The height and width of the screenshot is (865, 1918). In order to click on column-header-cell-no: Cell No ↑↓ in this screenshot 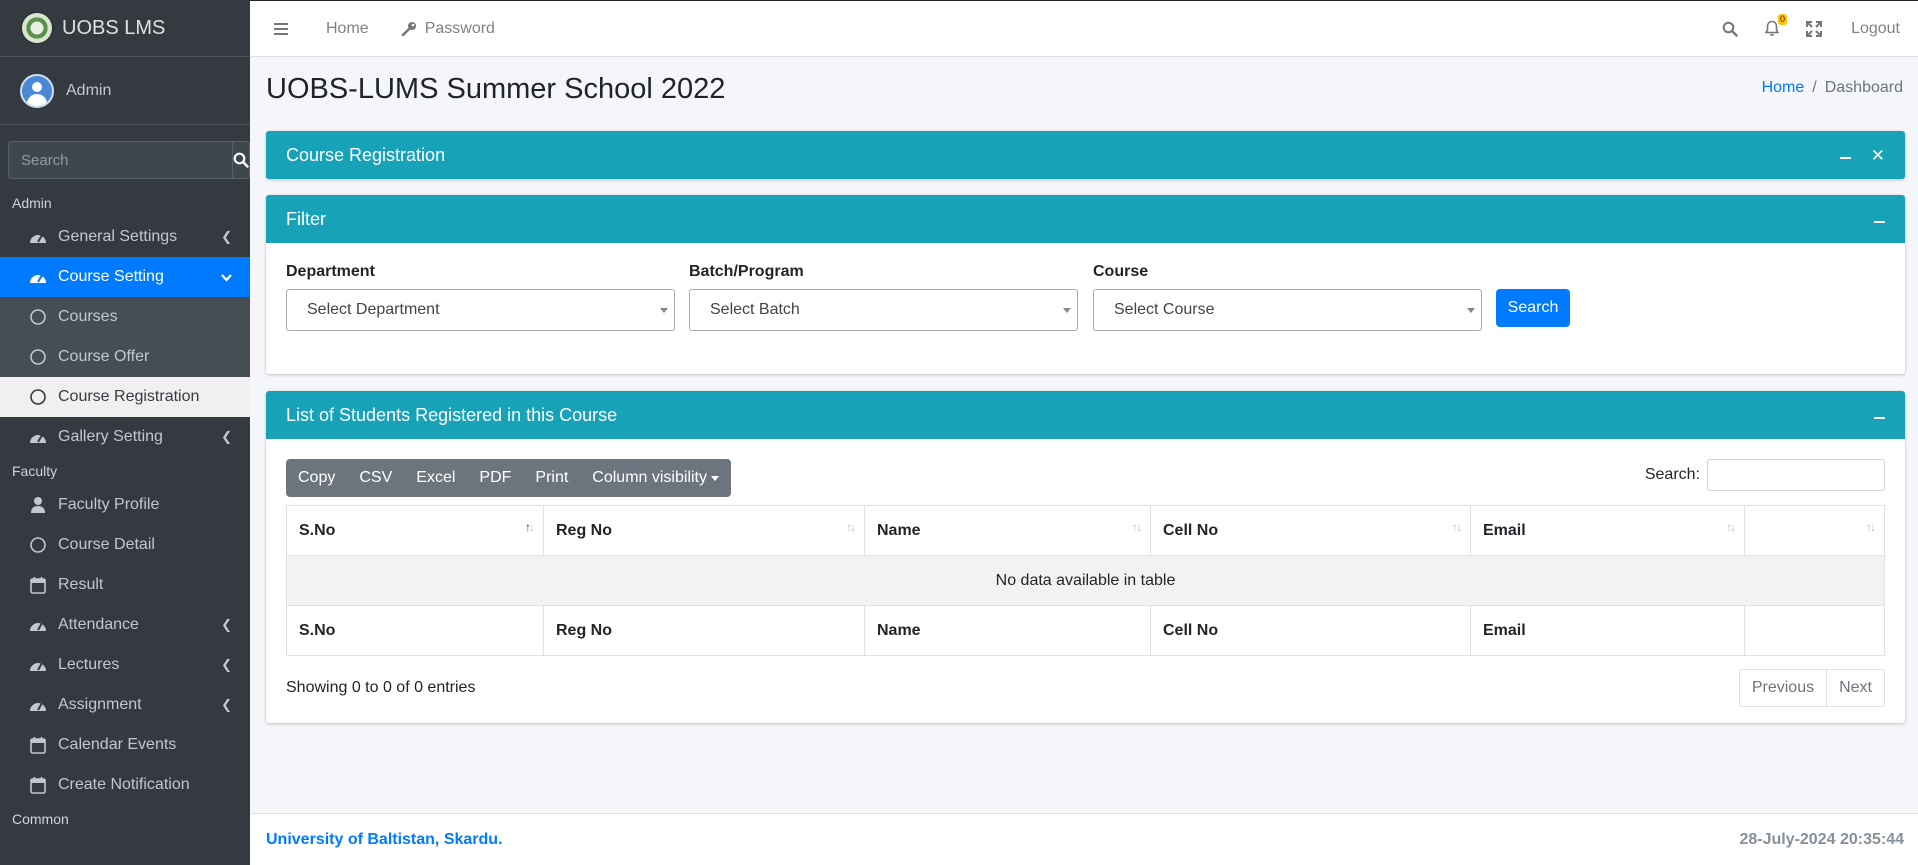, I will do `click(1310, 530)`.